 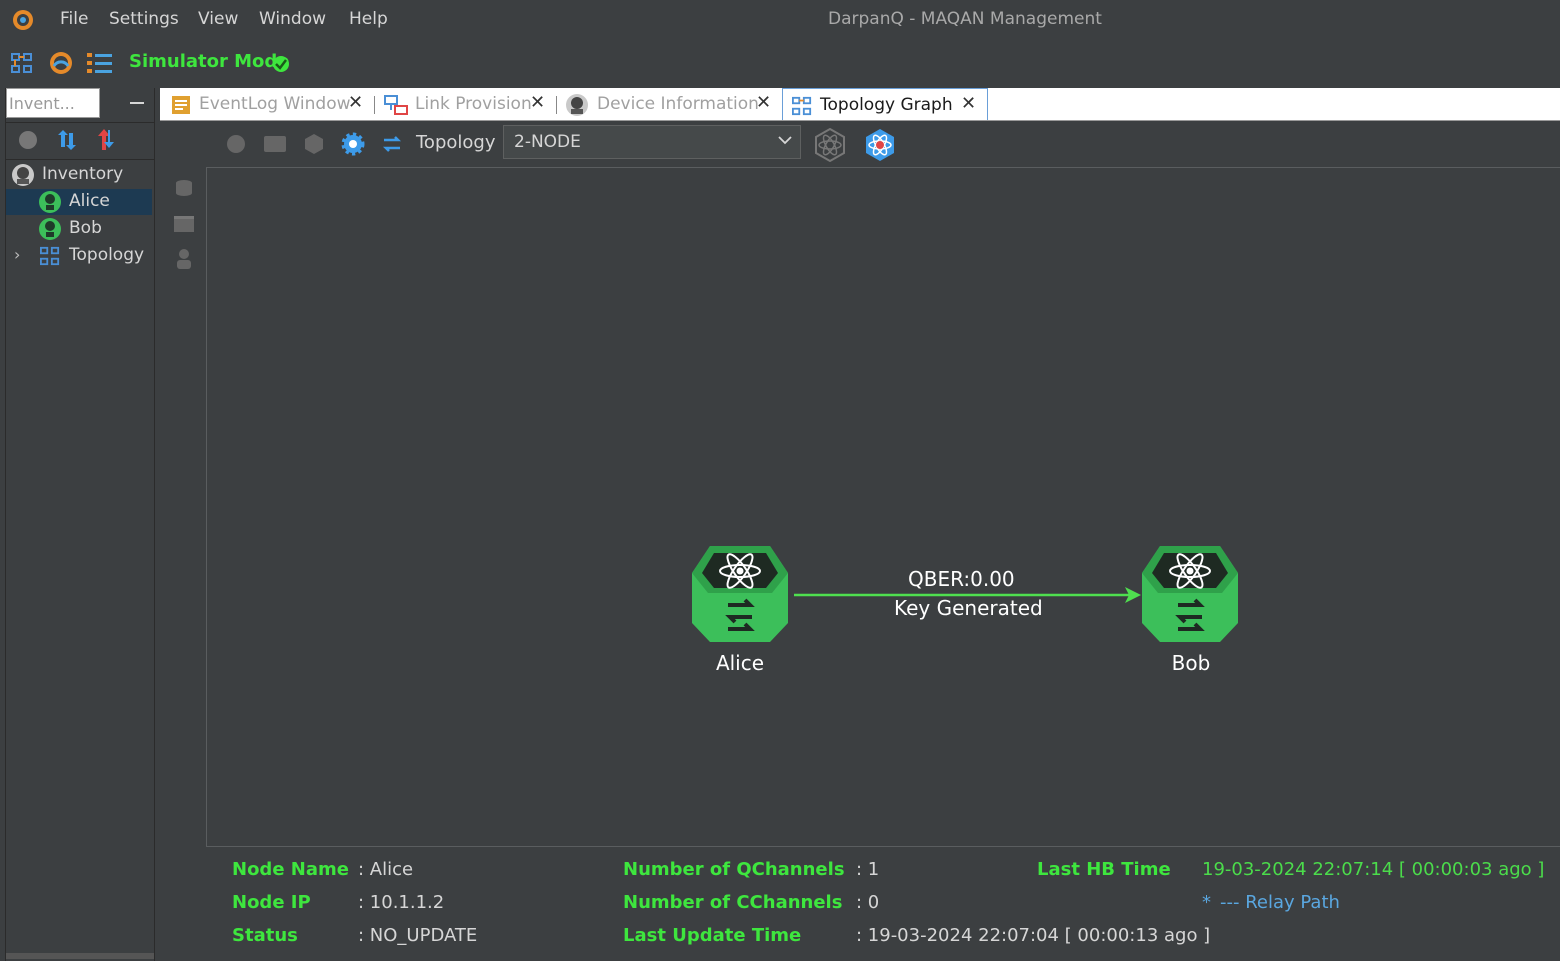 I want to click on last-hb-value: 19-03-2024 22:07:14 [ 00:00:03 ago ], so click(x=1373, y=869).